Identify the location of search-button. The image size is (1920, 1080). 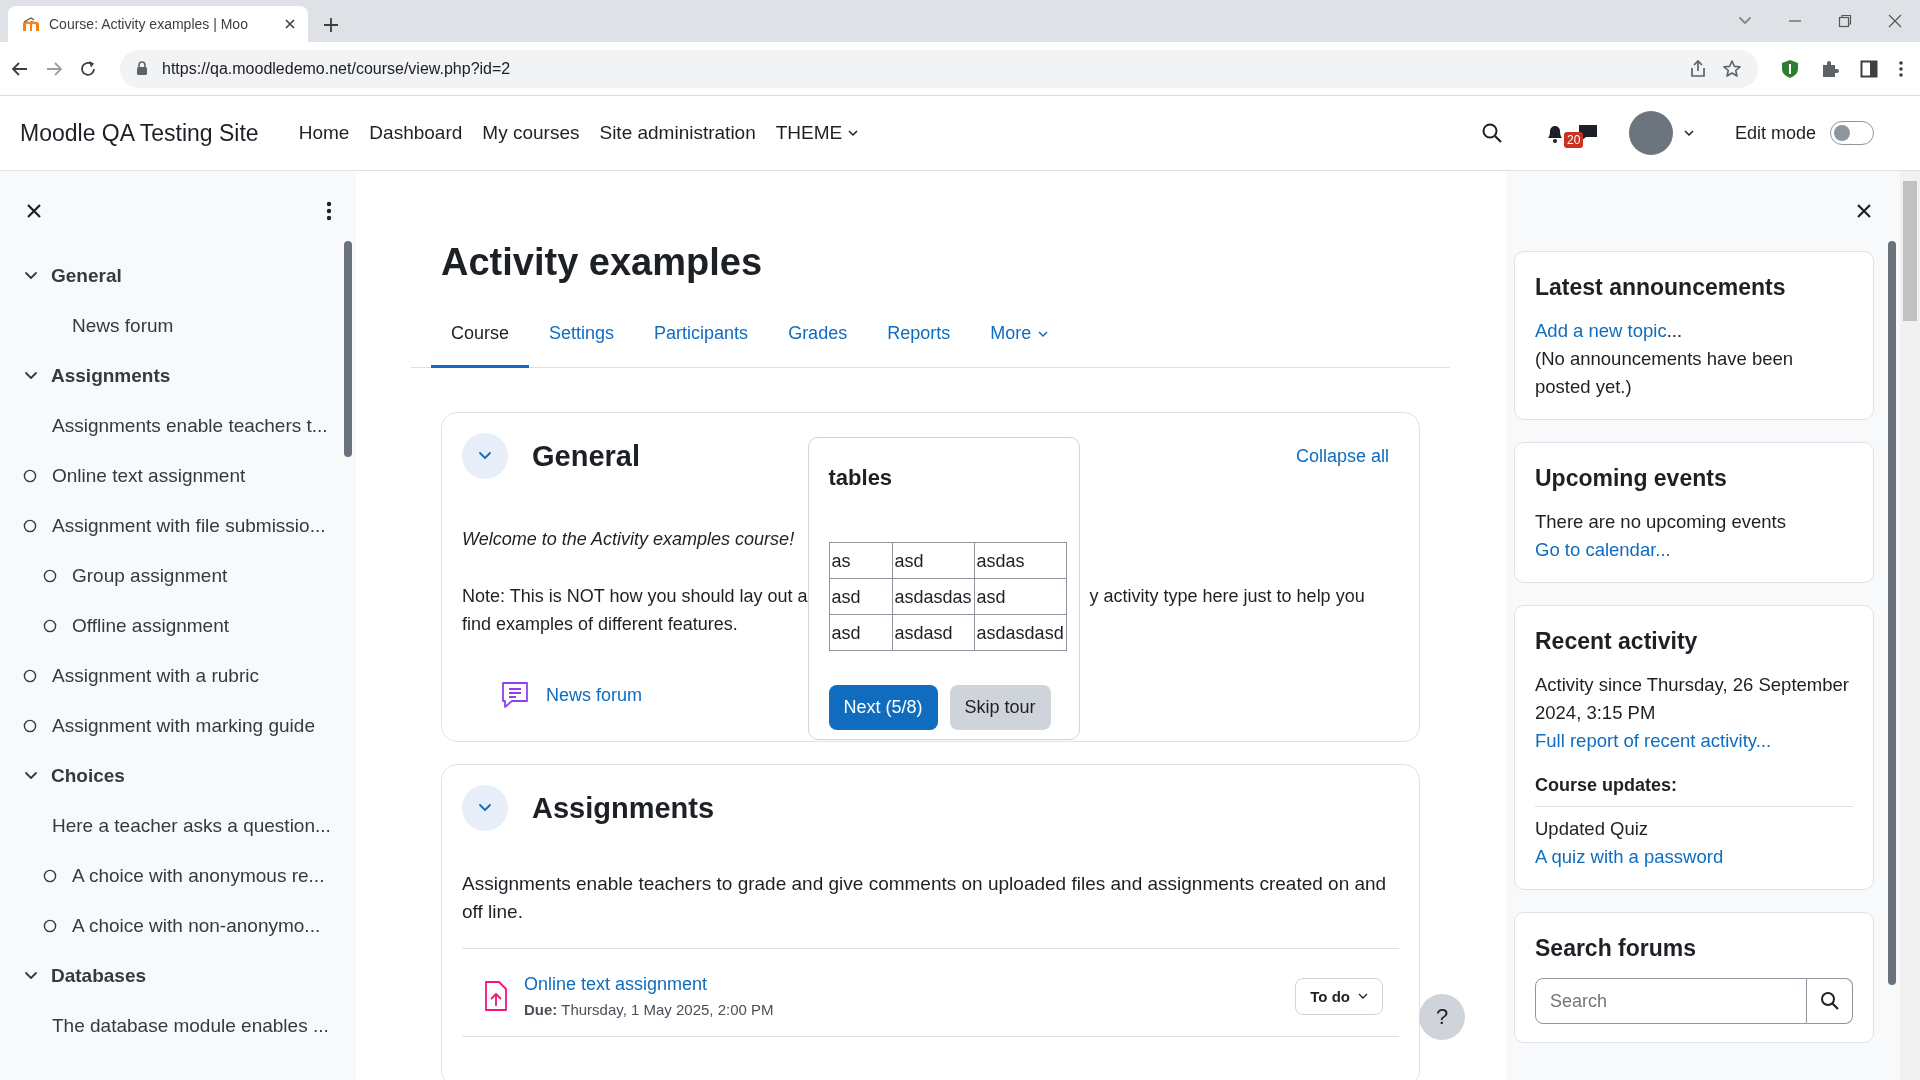
(1830, 1001).